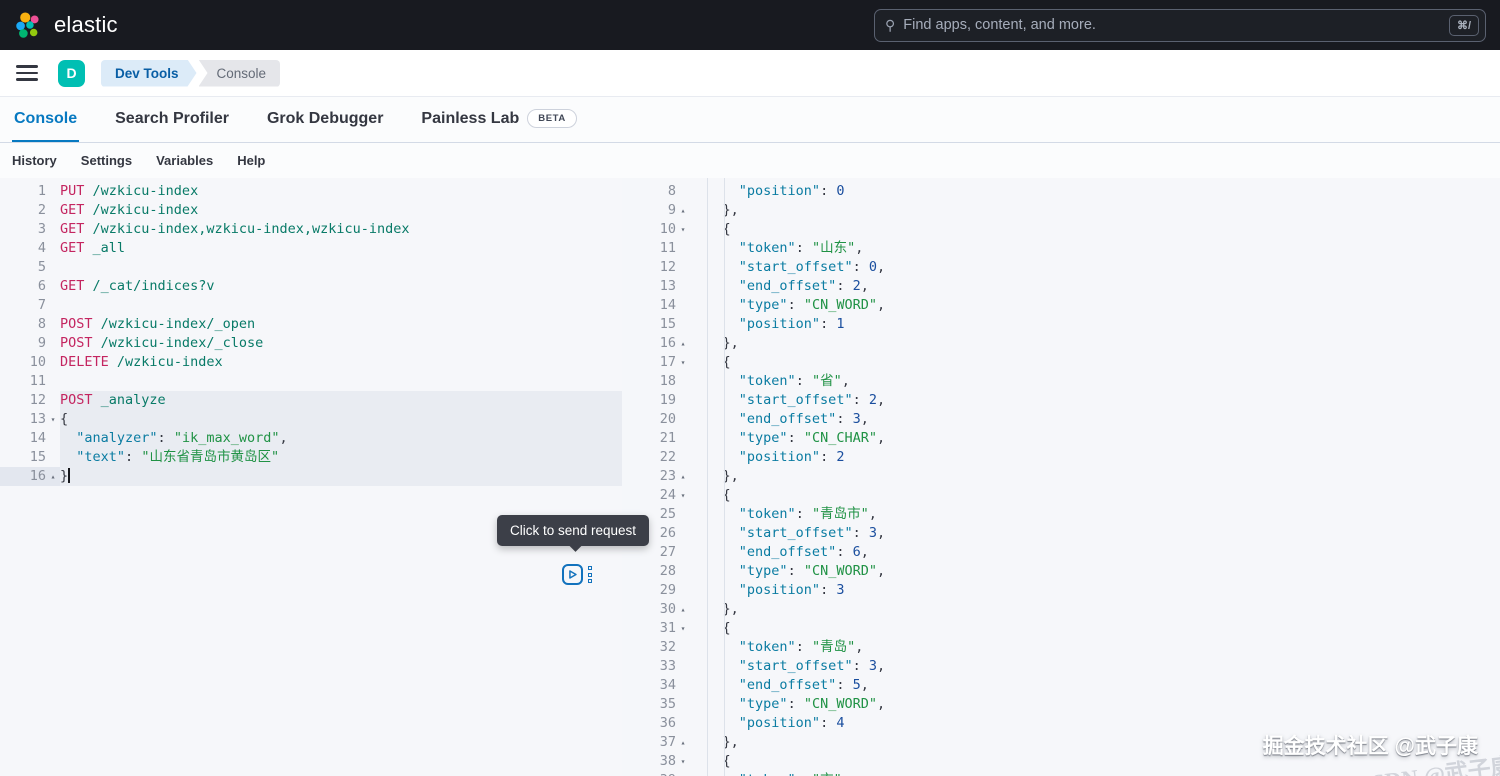 This screenshot has height=776, width=1500. I want to click on breadcrumb-console: Console, so click(239, 73).